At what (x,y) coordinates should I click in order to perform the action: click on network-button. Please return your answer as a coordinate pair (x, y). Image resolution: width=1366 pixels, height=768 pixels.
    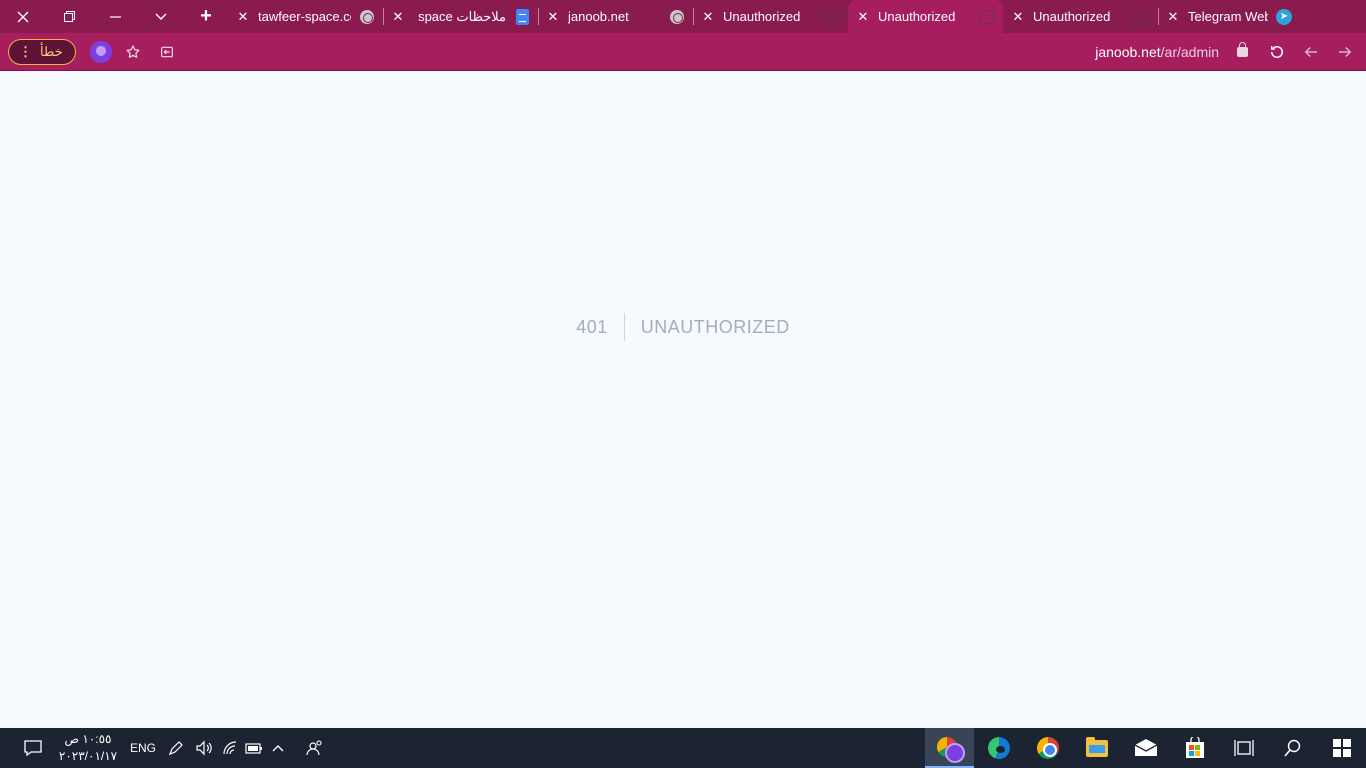
    Looking at the image, I should click on (230, 748).